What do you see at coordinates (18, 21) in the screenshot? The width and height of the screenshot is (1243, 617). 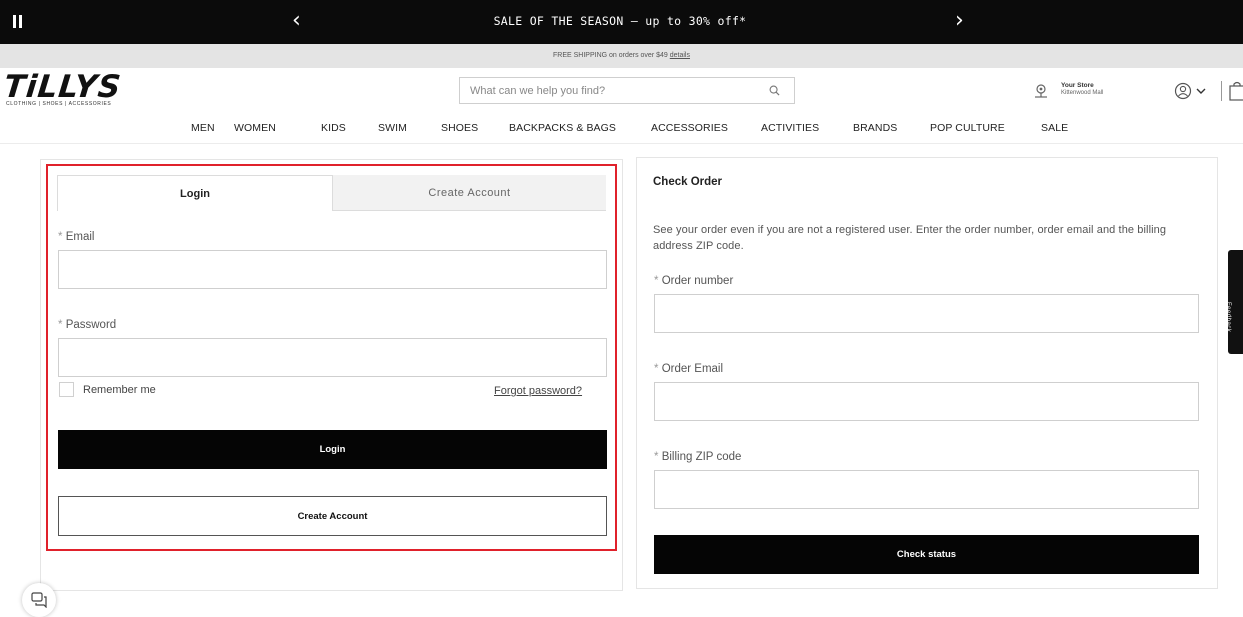 I see `pause-icon` at bounding box center [18, 21].